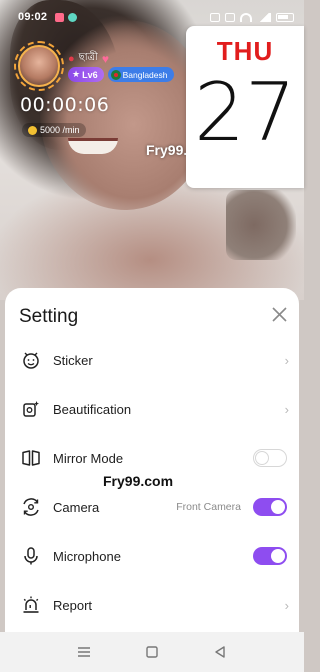 The height and width of the screenshot is (672, 320). I want to click on host-name-row: ● ছাত্রী ♥, so click(88, 58).